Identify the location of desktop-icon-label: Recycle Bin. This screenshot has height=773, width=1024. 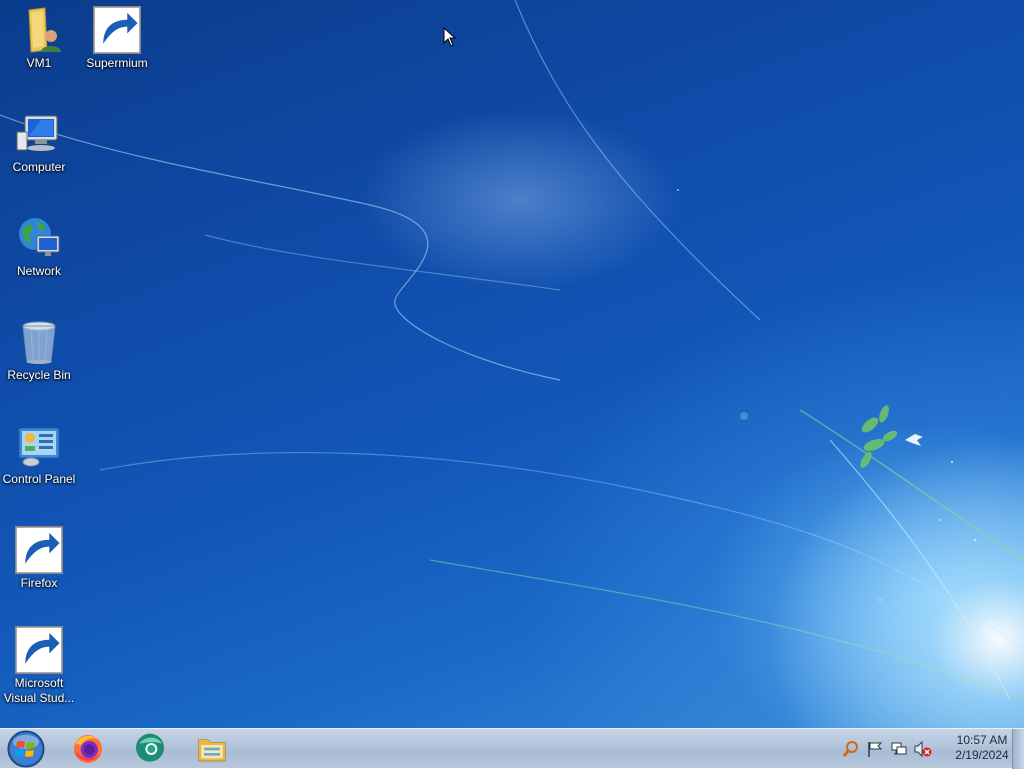
(39, 375).